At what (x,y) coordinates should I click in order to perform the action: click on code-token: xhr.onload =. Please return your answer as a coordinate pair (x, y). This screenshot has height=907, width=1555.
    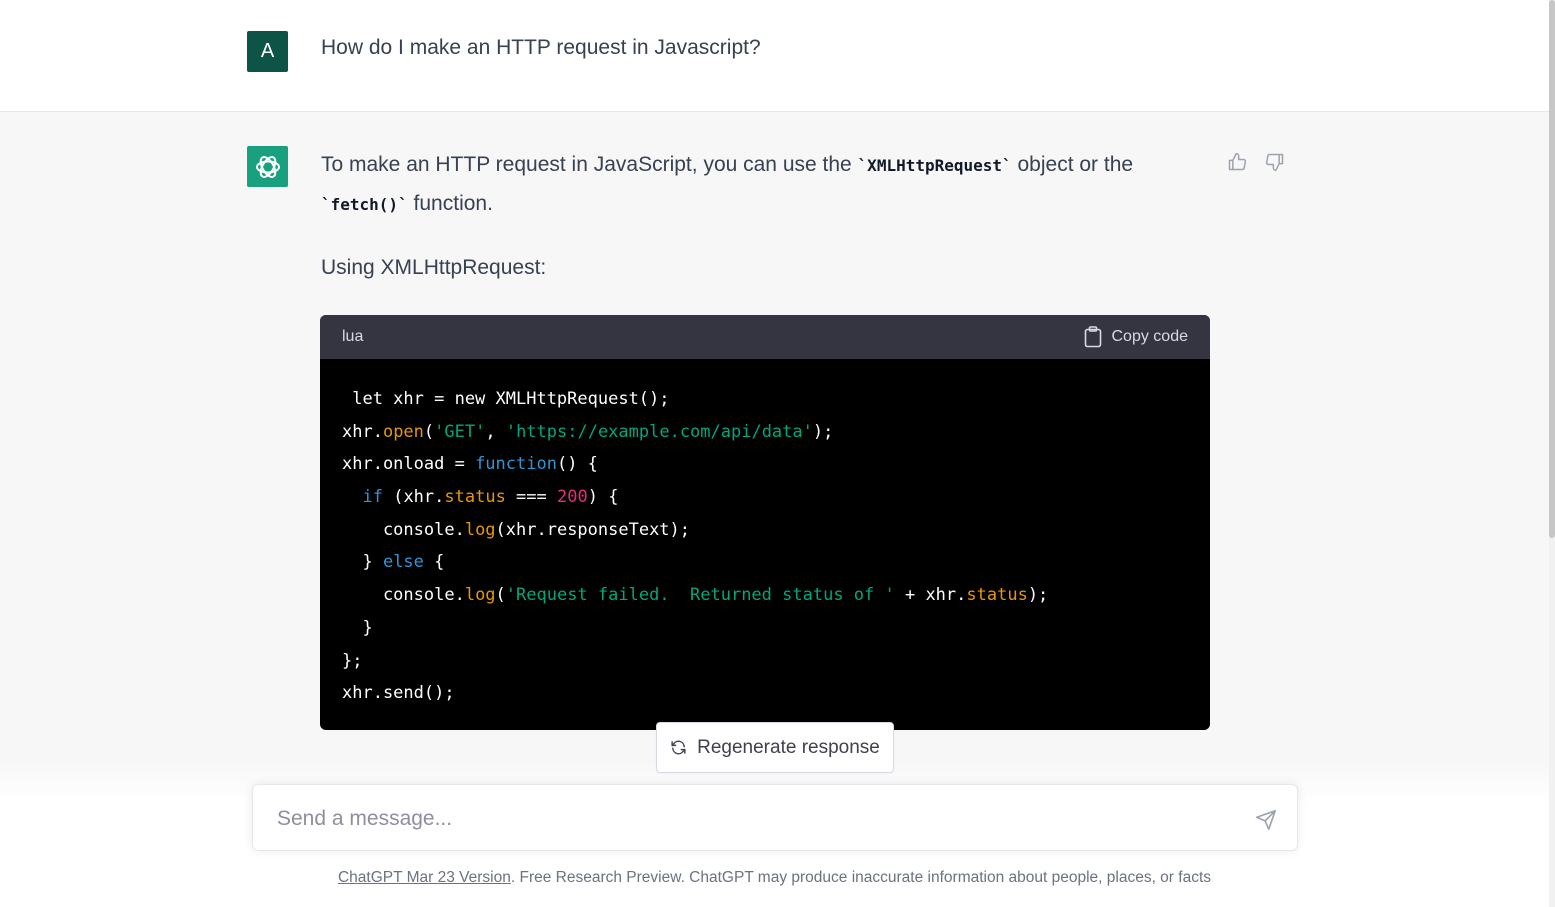
    Looking at the image, I should click on (409, 464).